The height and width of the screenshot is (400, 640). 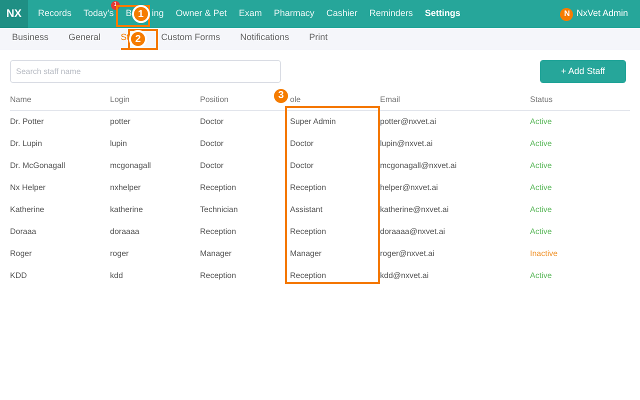 What do you see at coordinates (190, 39) in the screenshot?
I see `section-tab: Custom Forms` at bounding box center [190, 39].